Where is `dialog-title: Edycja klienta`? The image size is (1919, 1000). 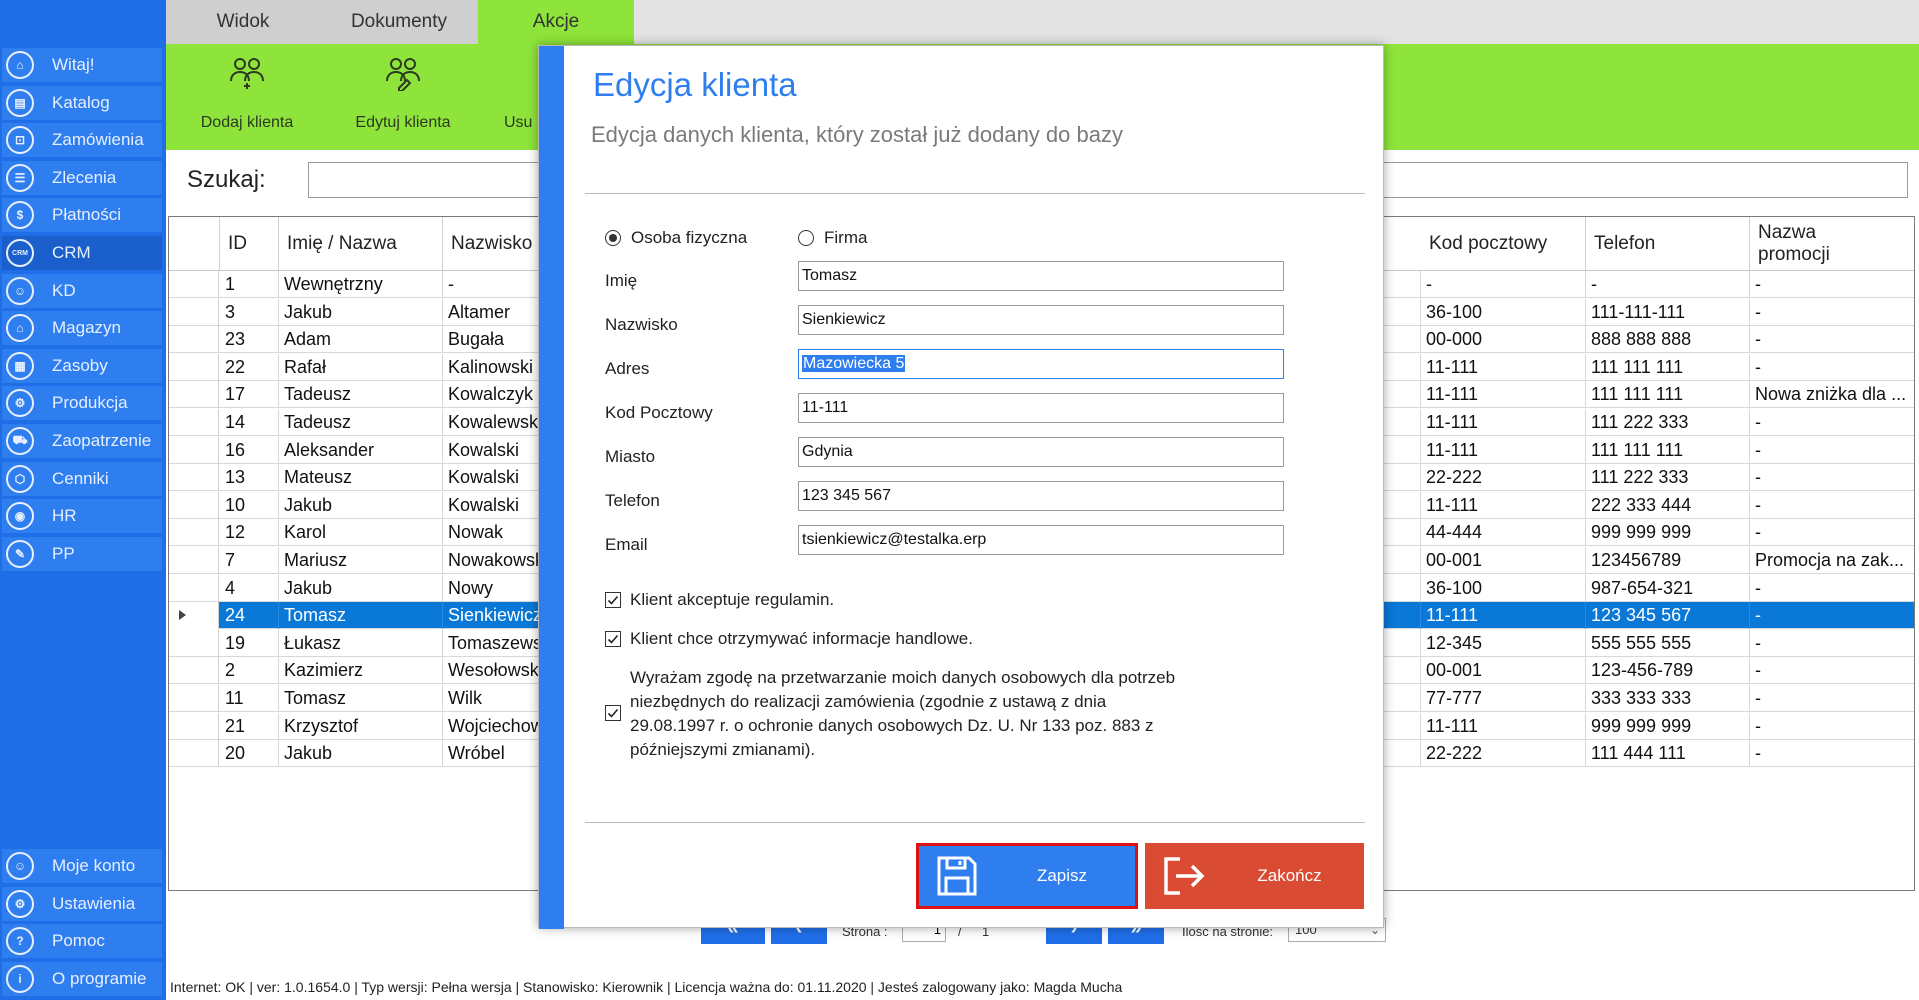
dialog-title: Edycja klienta is located at coordinates (695, 84).